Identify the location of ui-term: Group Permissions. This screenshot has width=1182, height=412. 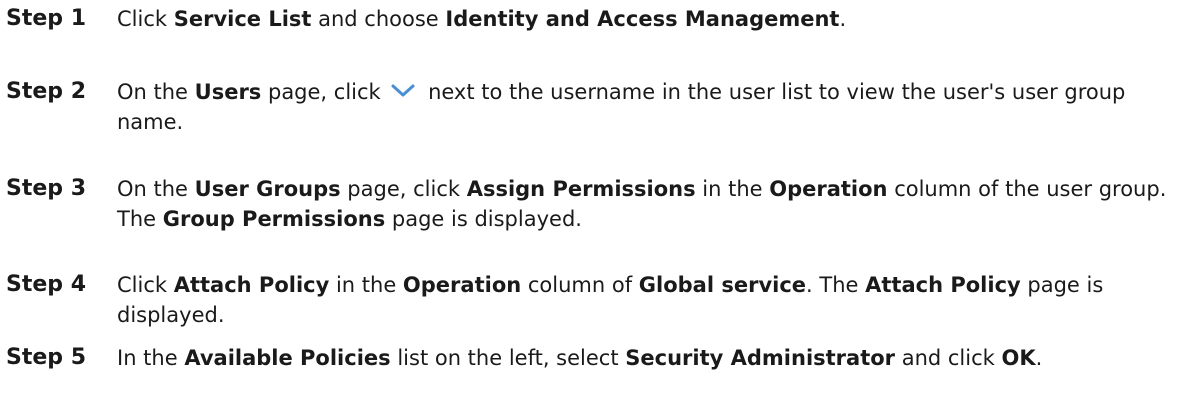
(274, 219).